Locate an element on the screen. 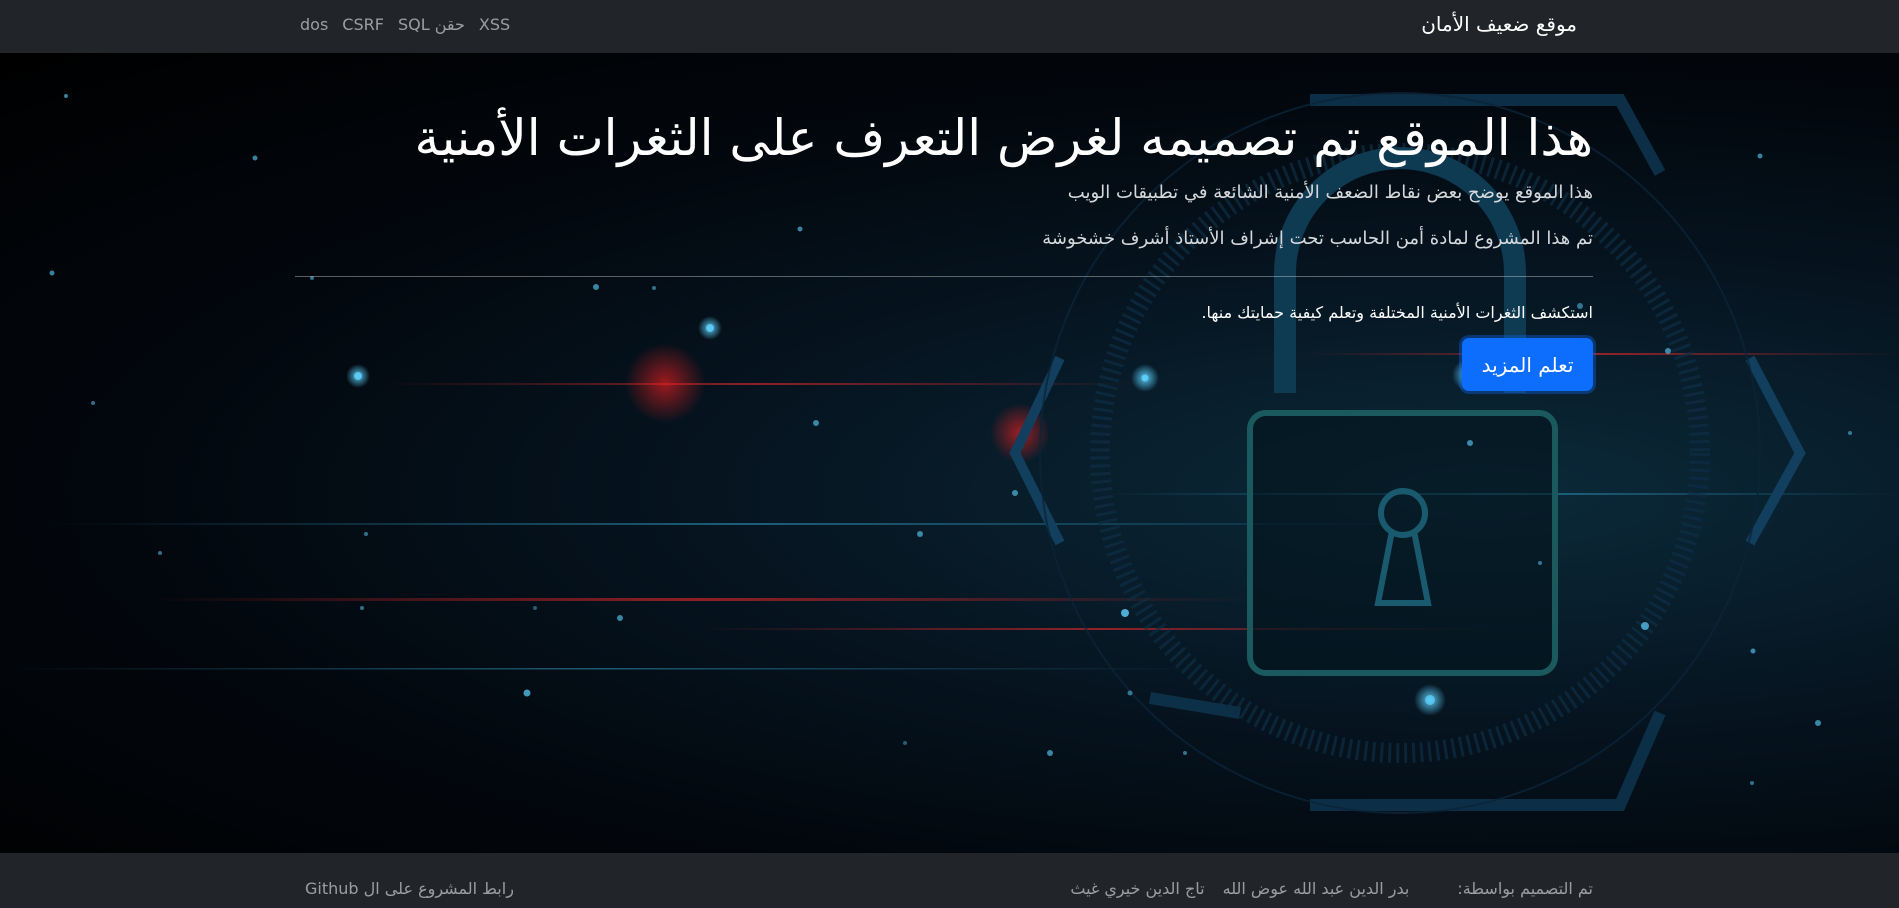  nav-link-dos: dos is located at coordinates (314, 24).